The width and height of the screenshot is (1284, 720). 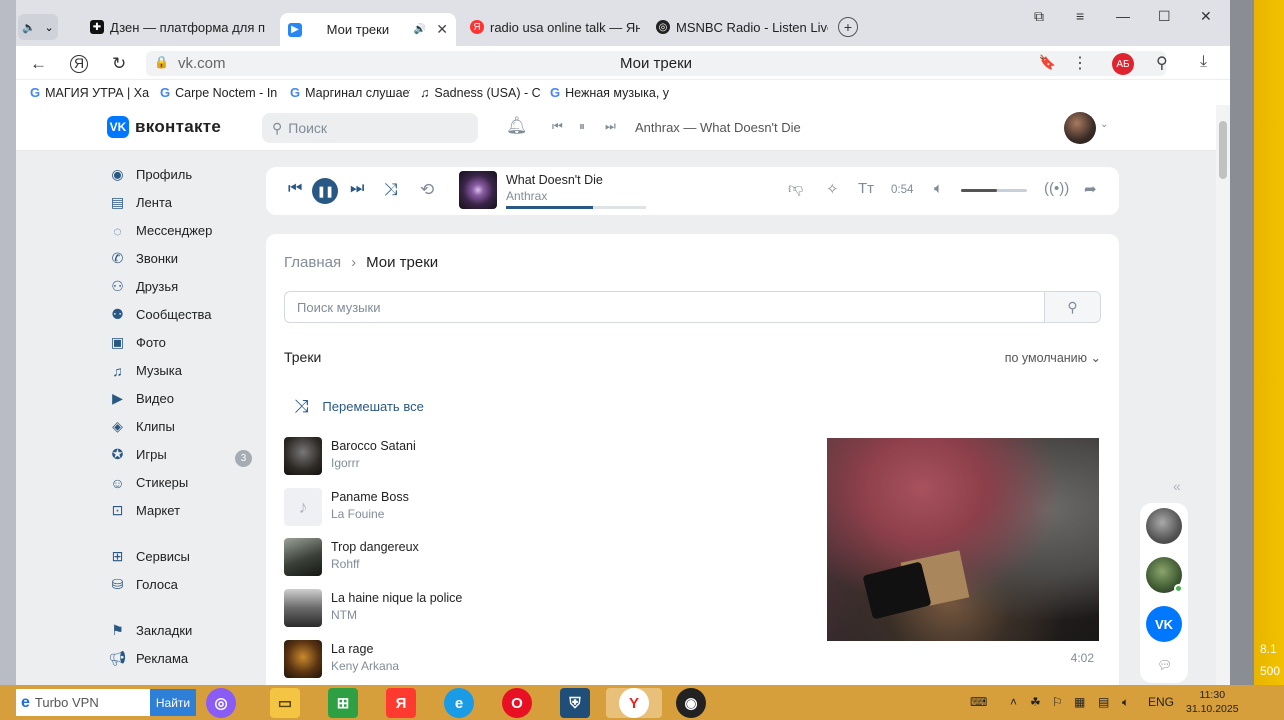 What do you see at coordinates (551, 27) in the screenshot?
I see `tab-yandex-search: Я radio usa online talk — Янд` at bounding box center [551, 27].